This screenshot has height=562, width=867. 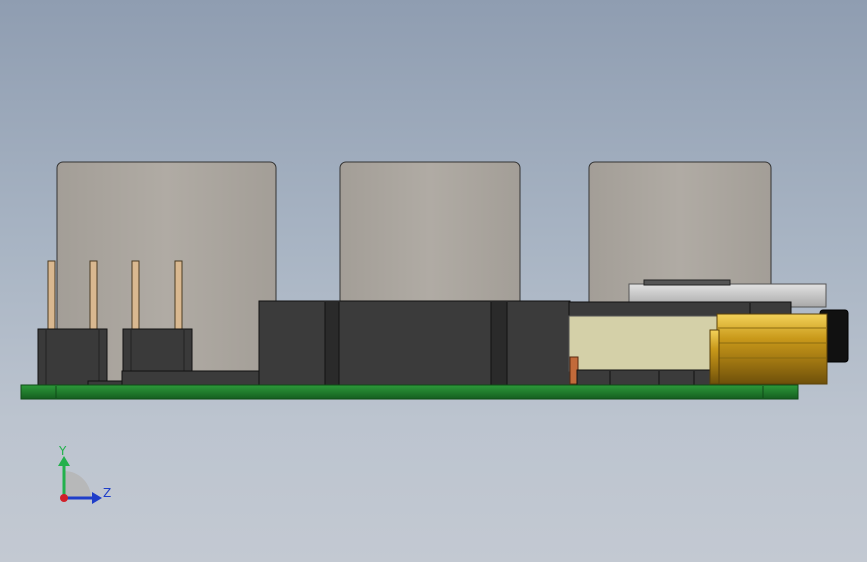 I want to click on axis-triad: Y Z, so click(x=84, y=474).